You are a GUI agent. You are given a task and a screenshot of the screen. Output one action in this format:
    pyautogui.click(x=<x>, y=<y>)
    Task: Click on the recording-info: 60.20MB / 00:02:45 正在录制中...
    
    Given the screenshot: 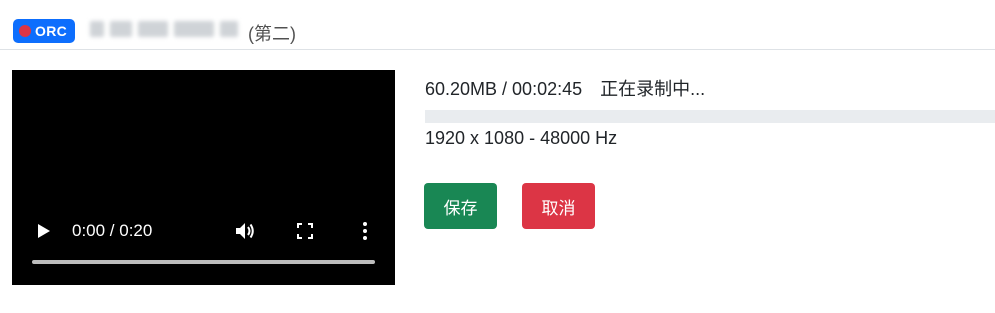 What is the action you would take?
    pyautogui.click(x=565, y=88)
    